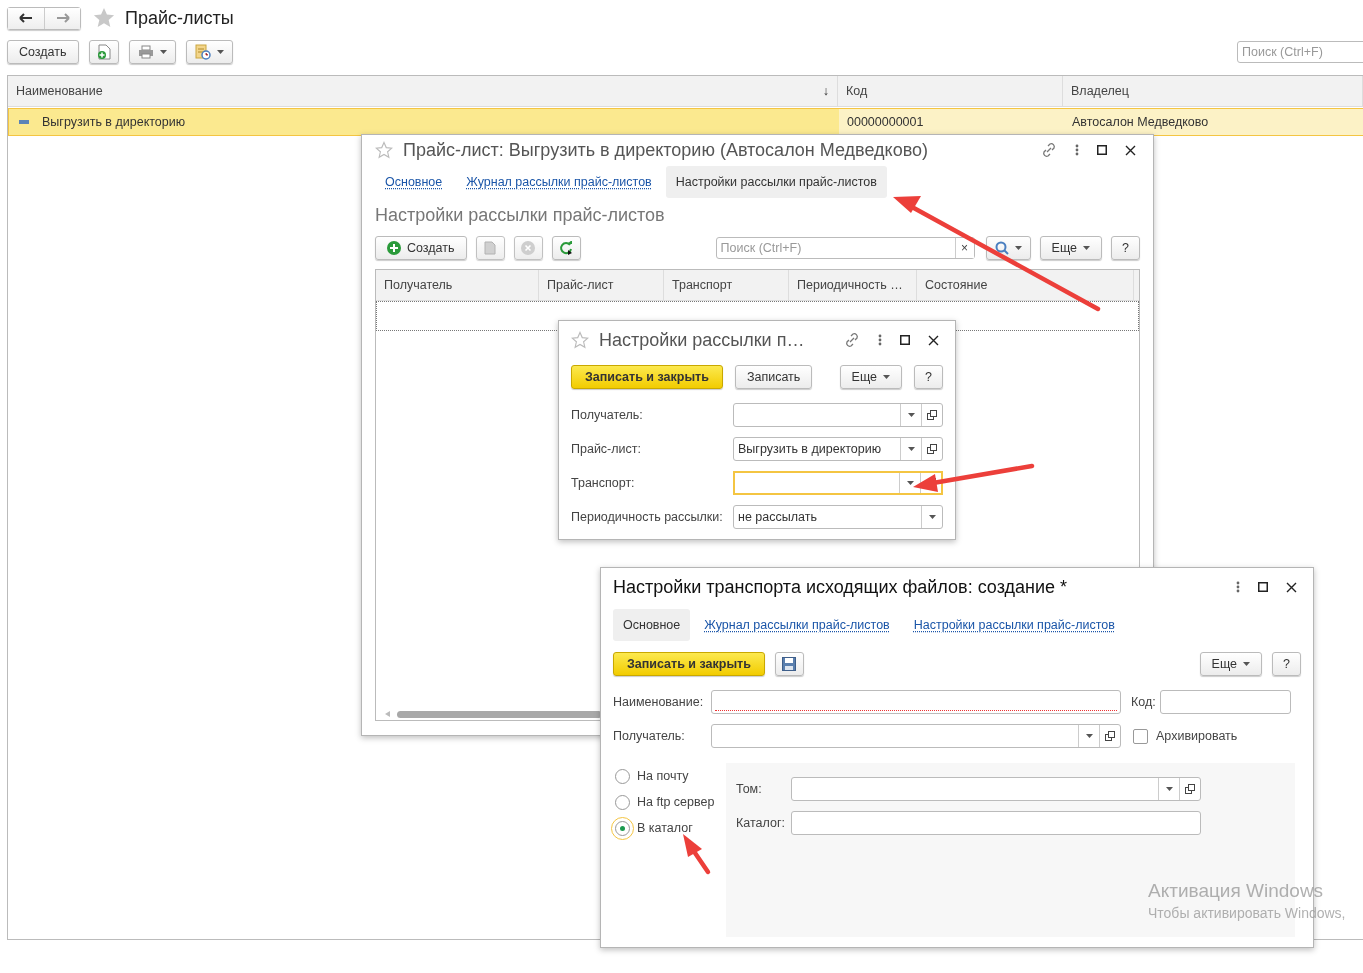 The width and height of the screenshot is (1363, 973). I want to click on add-document-button, so click(103, 52).